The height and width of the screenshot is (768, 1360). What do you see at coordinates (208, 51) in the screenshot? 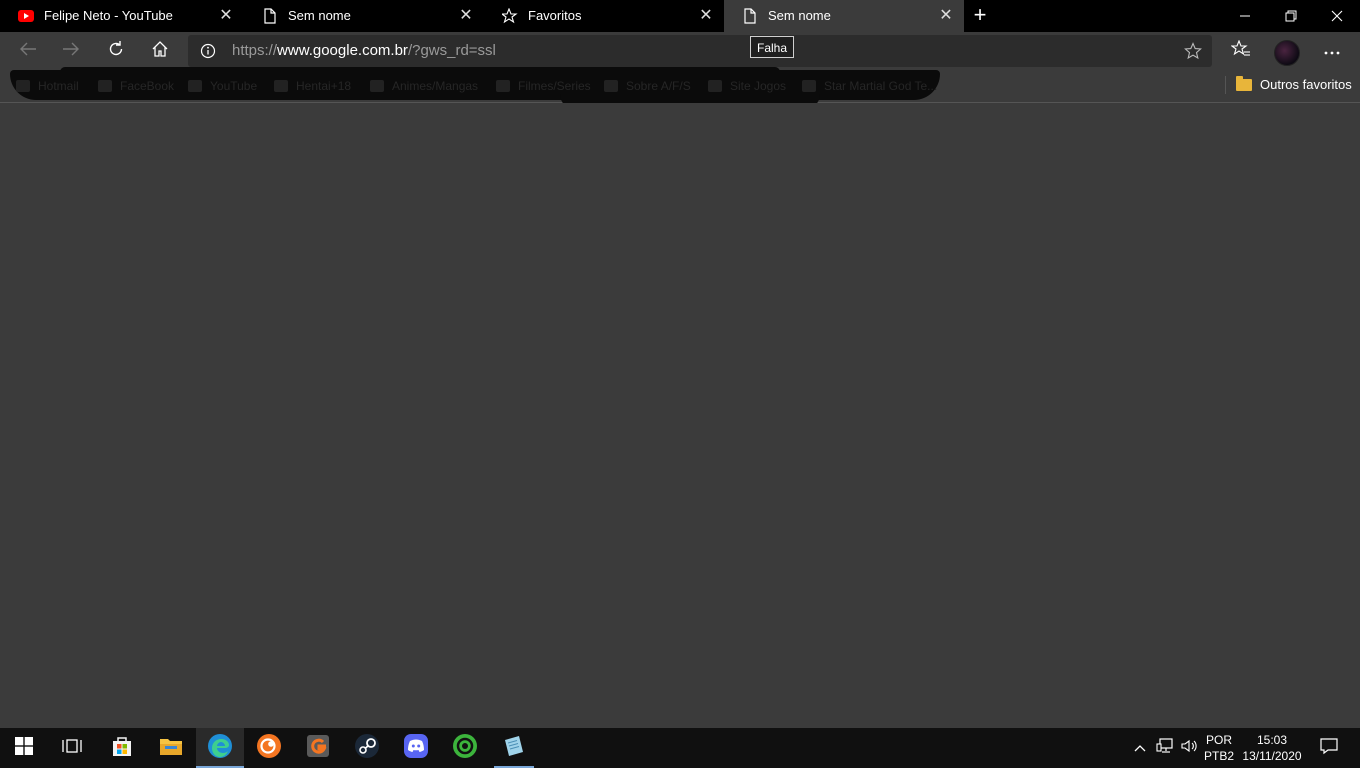
I see `site-info-icon` at bounding box center [208, 51].